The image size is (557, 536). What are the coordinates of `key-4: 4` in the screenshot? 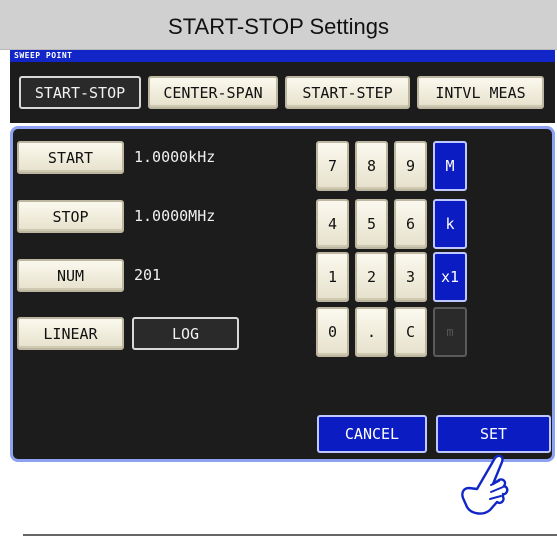 It's located at (332, 224).